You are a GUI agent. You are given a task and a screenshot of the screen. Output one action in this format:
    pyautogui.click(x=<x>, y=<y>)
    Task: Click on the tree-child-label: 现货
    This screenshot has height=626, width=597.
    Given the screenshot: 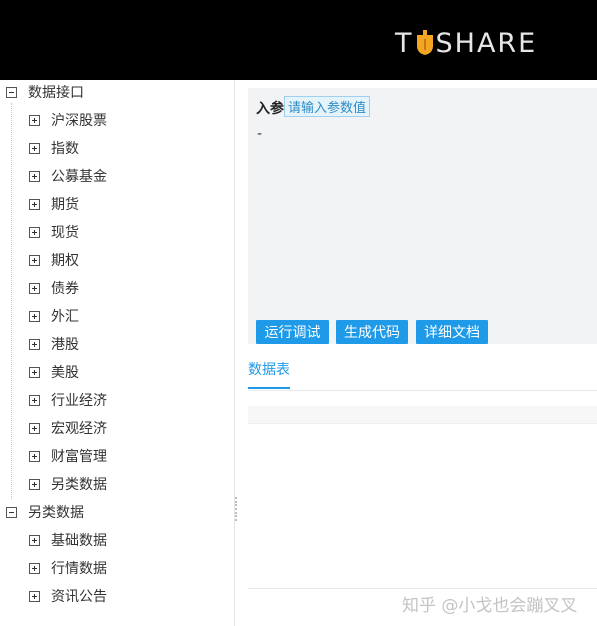 What is the action you would take?
    pyautogui.click(x=65, y=233)
    